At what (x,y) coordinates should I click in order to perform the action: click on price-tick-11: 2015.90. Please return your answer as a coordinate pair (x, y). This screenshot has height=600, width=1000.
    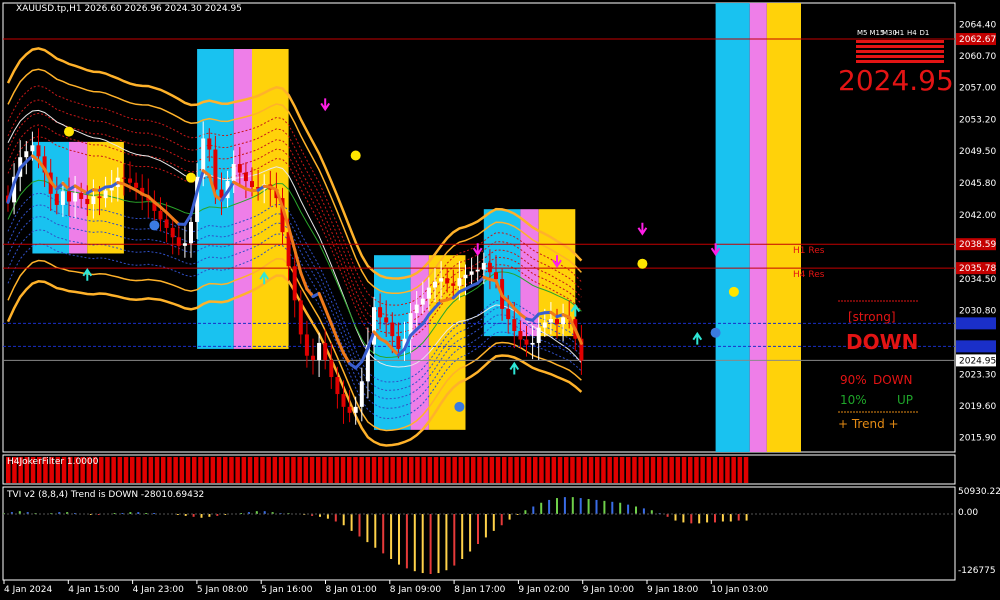
    Looking at the image, I should click on (977, 439).